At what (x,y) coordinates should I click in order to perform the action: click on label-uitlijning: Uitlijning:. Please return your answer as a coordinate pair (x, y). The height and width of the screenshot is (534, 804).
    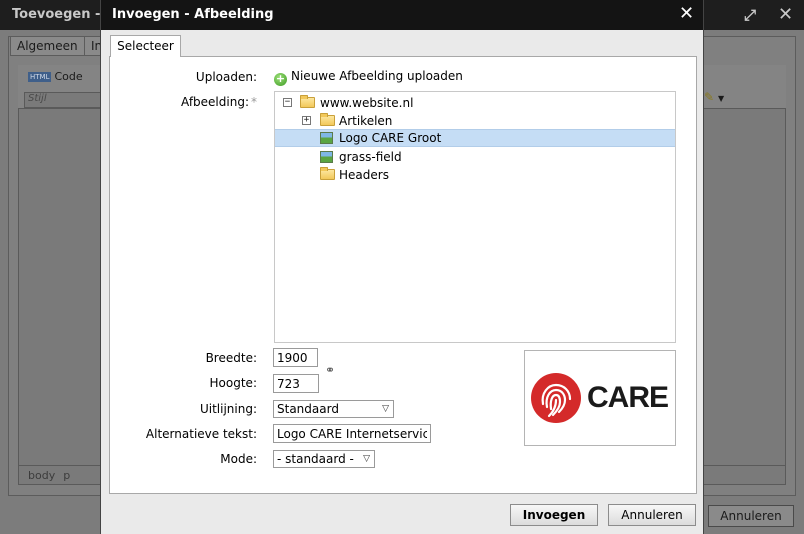
    Looking at the image, I should click on (228, 409).